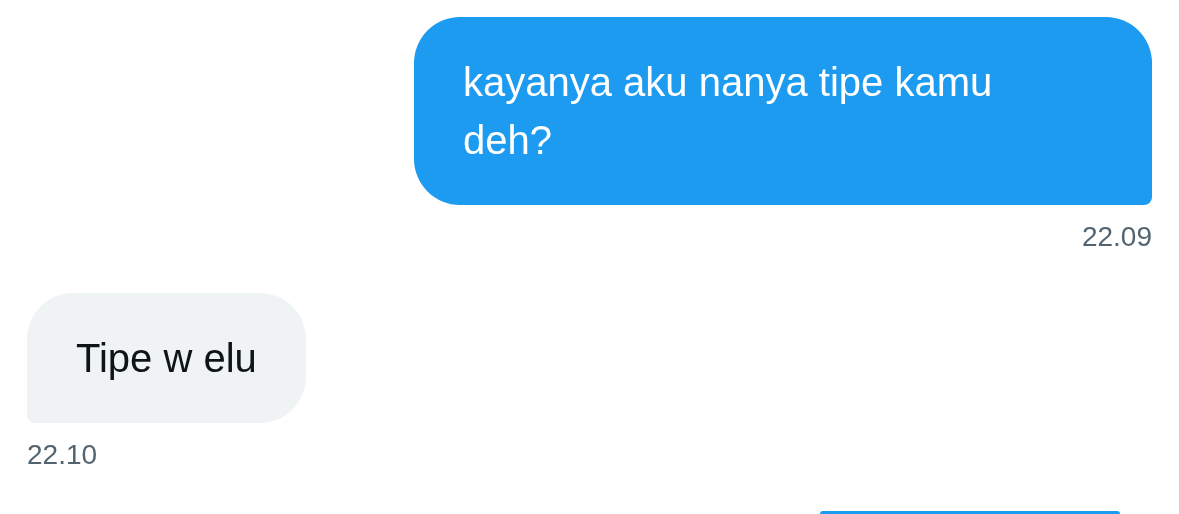 This screenshot has height=514, width=1179. What do you see at coordinates (166, 358) in the screenshot?
I see `message-bubble: Tipe w elu` at bounding box center [166, 358].